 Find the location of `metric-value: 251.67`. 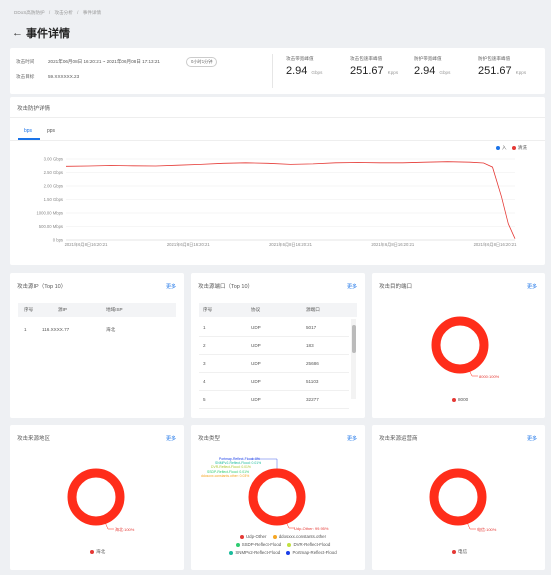

metric-value: 251.67 is located at coordinates (495, 71).